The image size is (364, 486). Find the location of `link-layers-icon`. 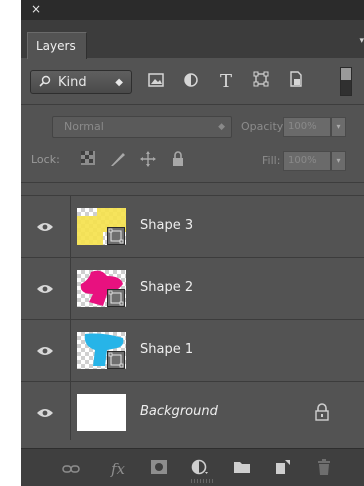

link-layers-icon is located at coordinates (71, 469).